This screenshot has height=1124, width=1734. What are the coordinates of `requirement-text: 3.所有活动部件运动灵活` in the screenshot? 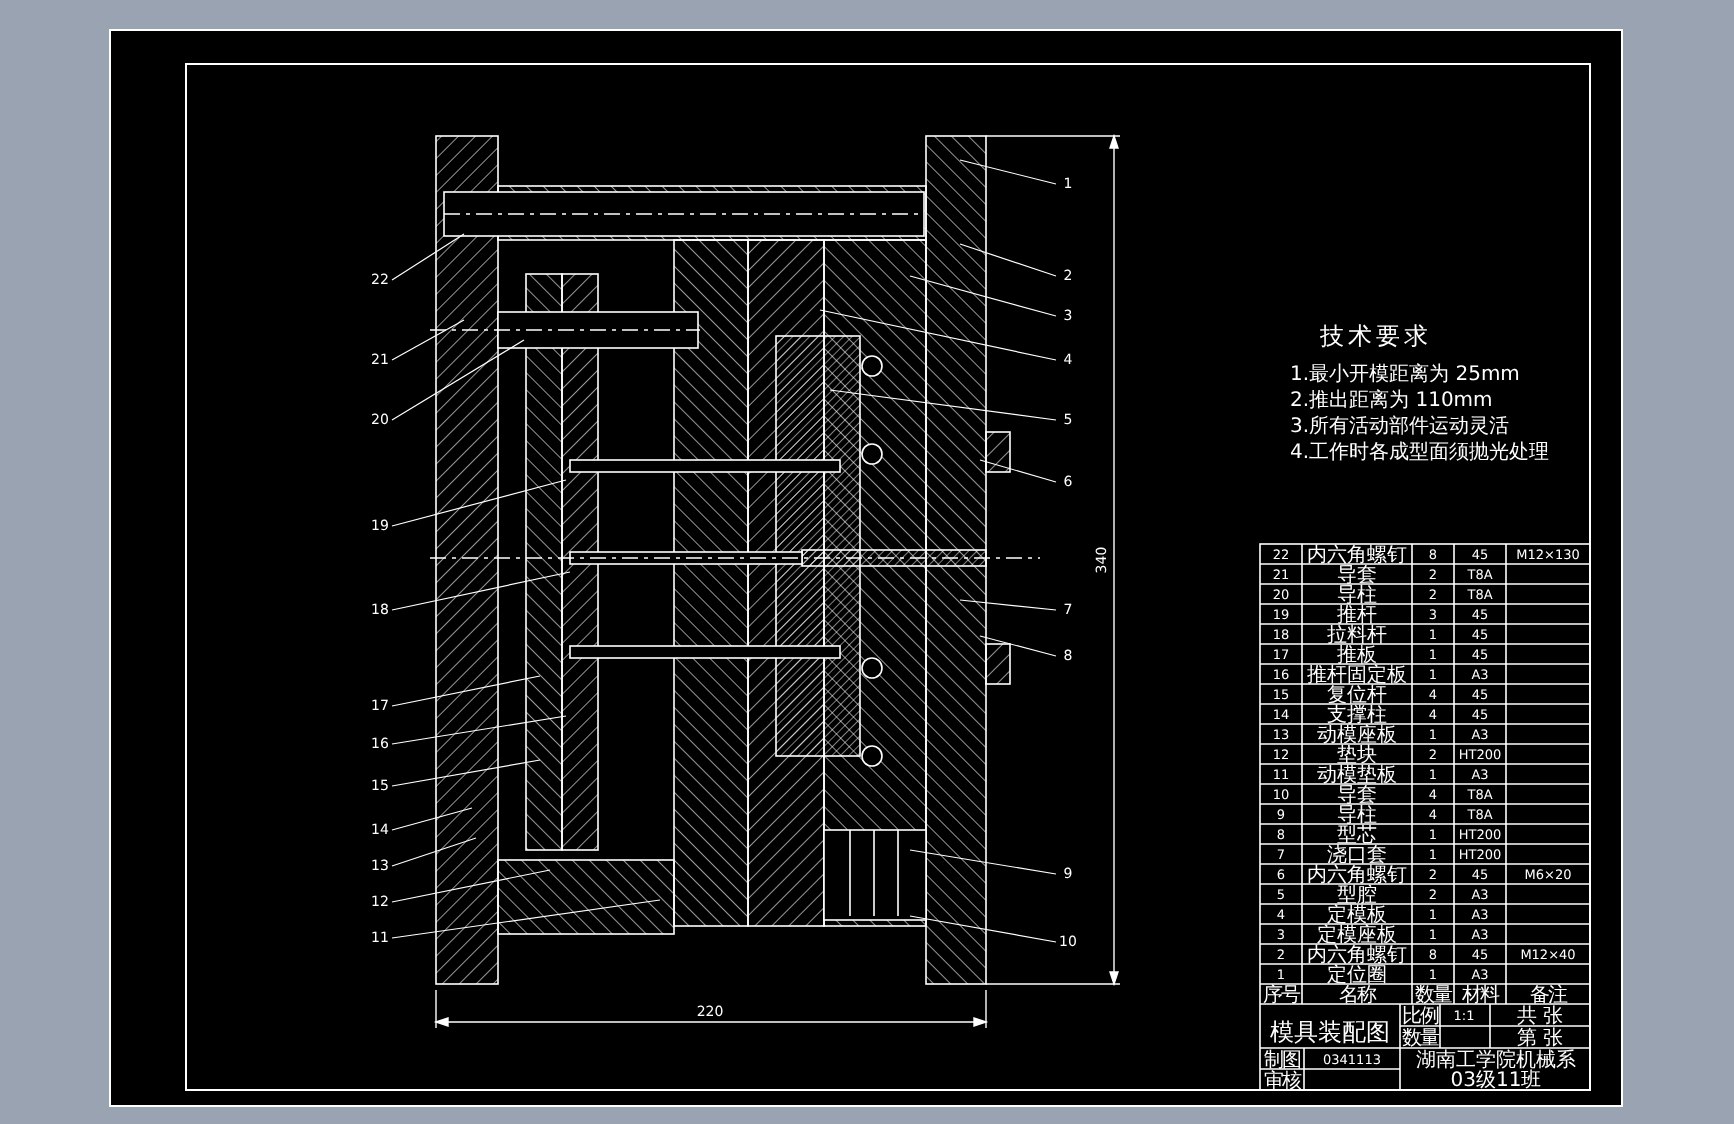 It's located at (1400, 427).